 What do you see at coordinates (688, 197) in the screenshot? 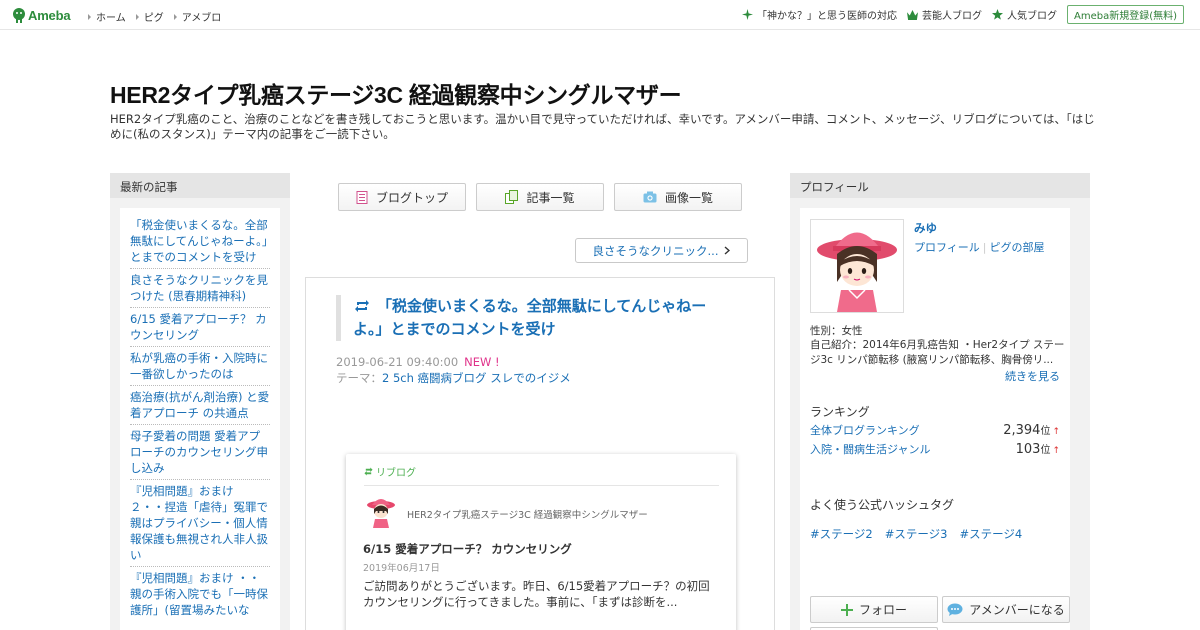
I see `tab-label: 画像一覧` at bounding box center [688, 197].